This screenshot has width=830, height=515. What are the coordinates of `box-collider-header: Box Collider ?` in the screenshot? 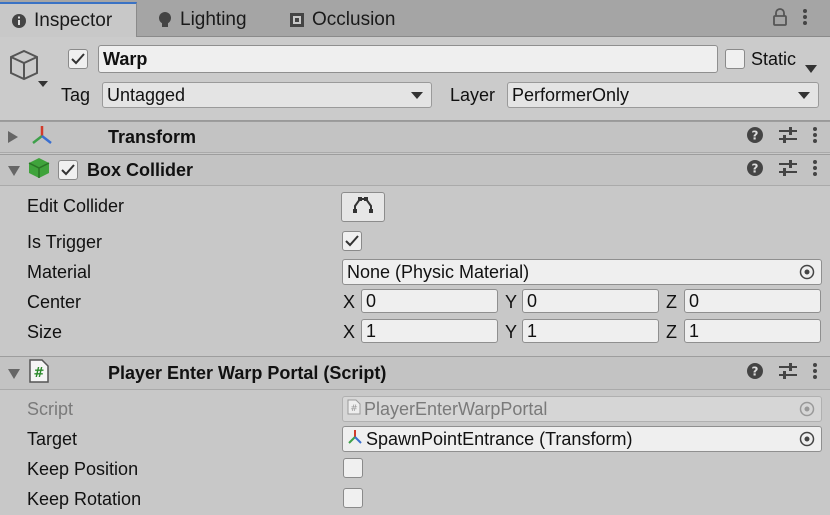 It's located at (415, 170).